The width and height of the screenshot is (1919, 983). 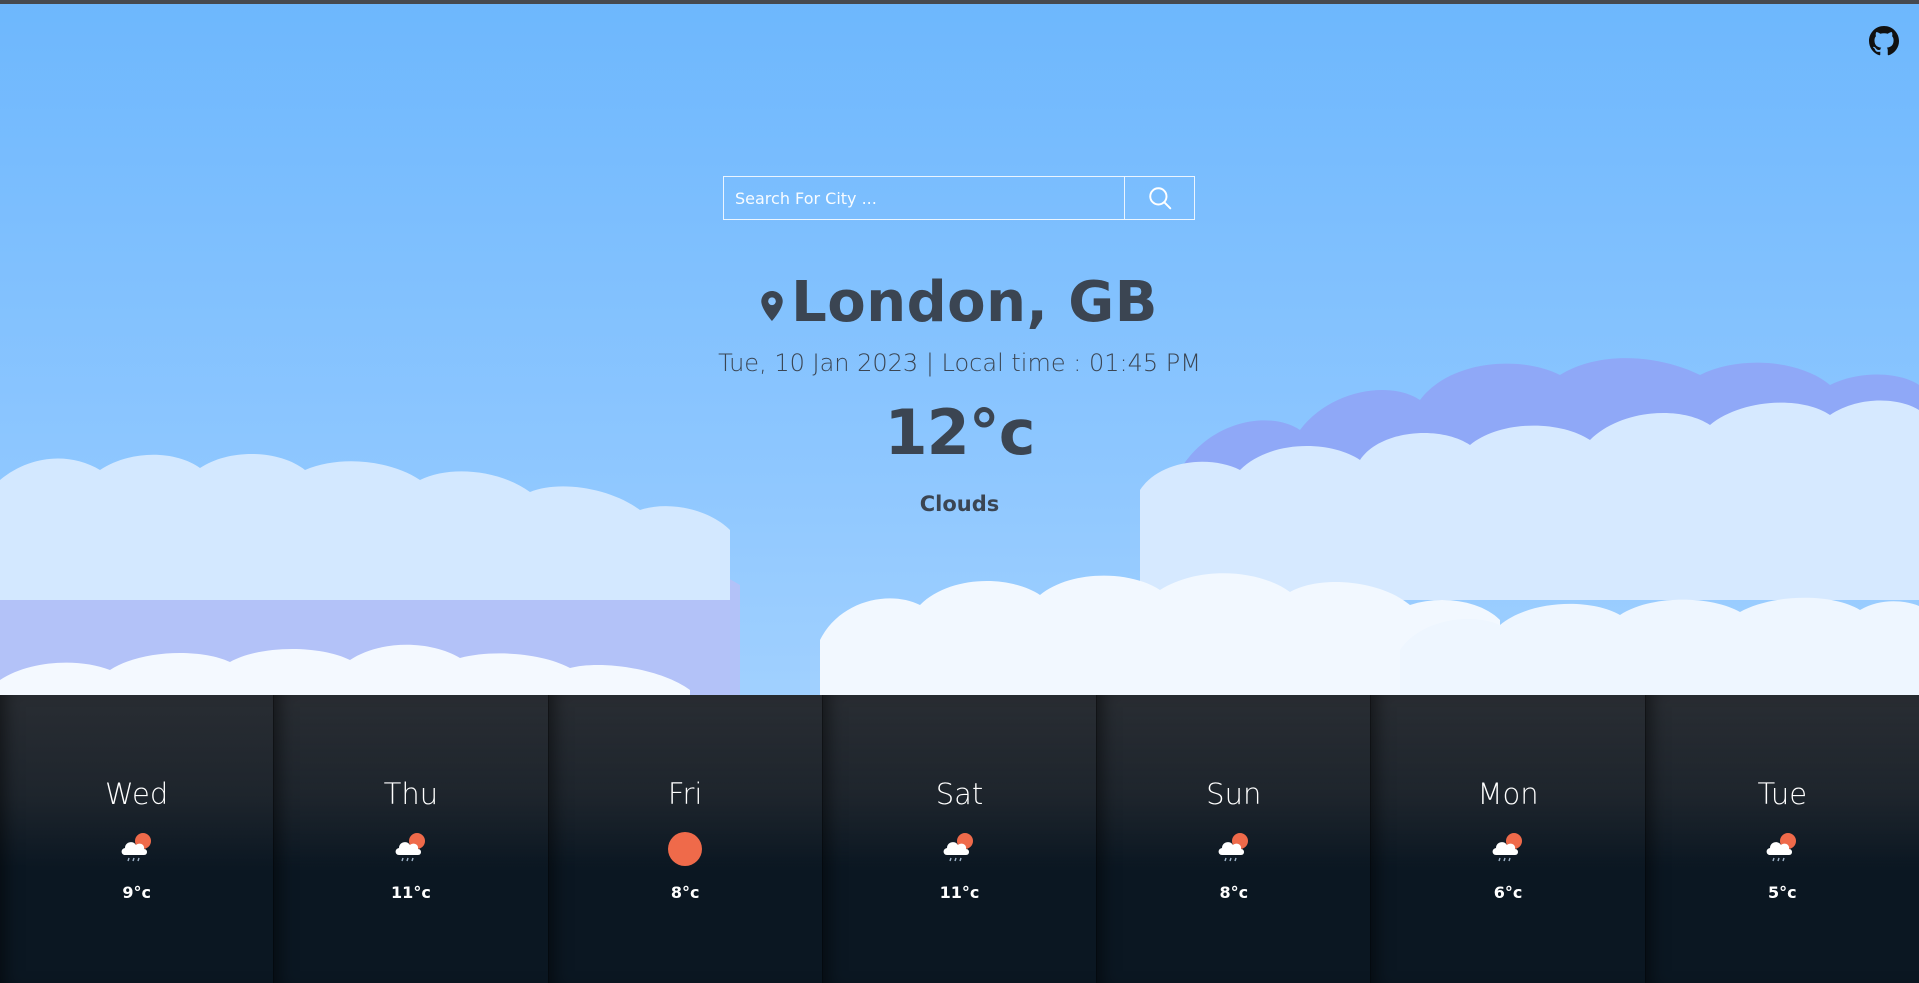 What do you see at coordinates (974, 302) in the screenshot?
I see `city-name: London, GB` at bounding box center [974, 302].